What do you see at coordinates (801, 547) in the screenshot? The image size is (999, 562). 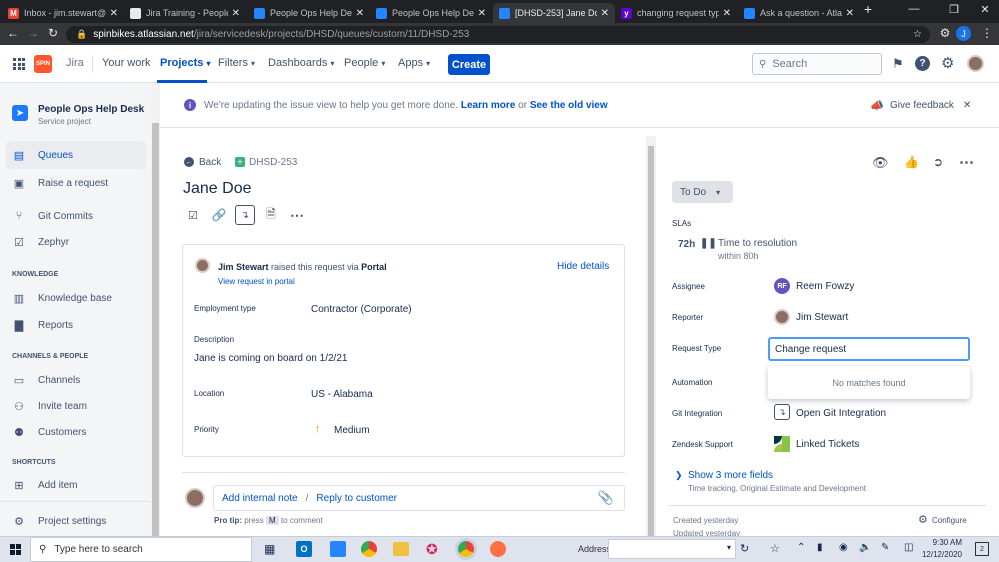 I see `tray-chevron-up-icon: ⌃` at bounding box center [801, 547].